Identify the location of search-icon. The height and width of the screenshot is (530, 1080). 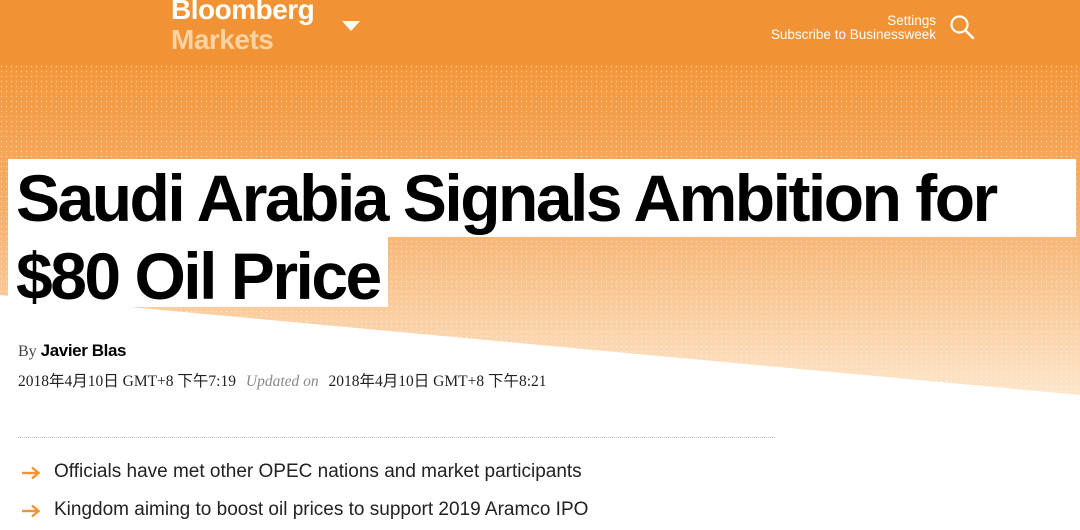
(962, 27).